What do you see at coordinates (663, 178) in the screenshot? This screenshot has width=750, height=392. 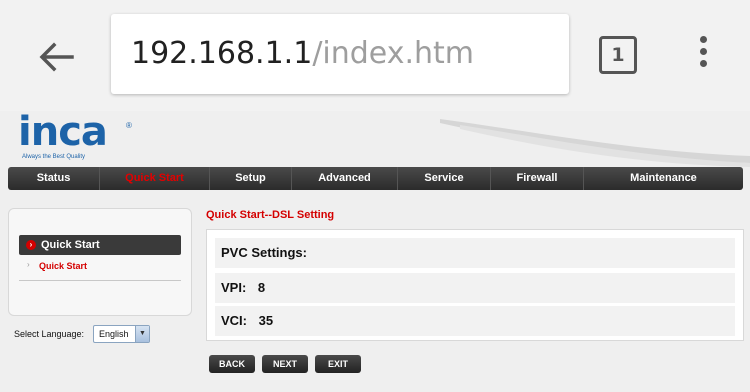 I see `nav-maintenance: Maintenance` at bounding box center [663, 178].